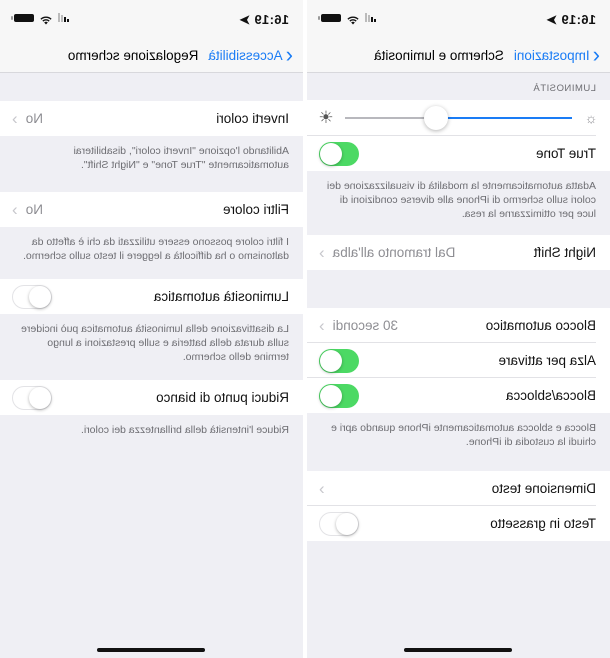  I want to click on color-filters-label: Filtri colore, so click(255, 209).